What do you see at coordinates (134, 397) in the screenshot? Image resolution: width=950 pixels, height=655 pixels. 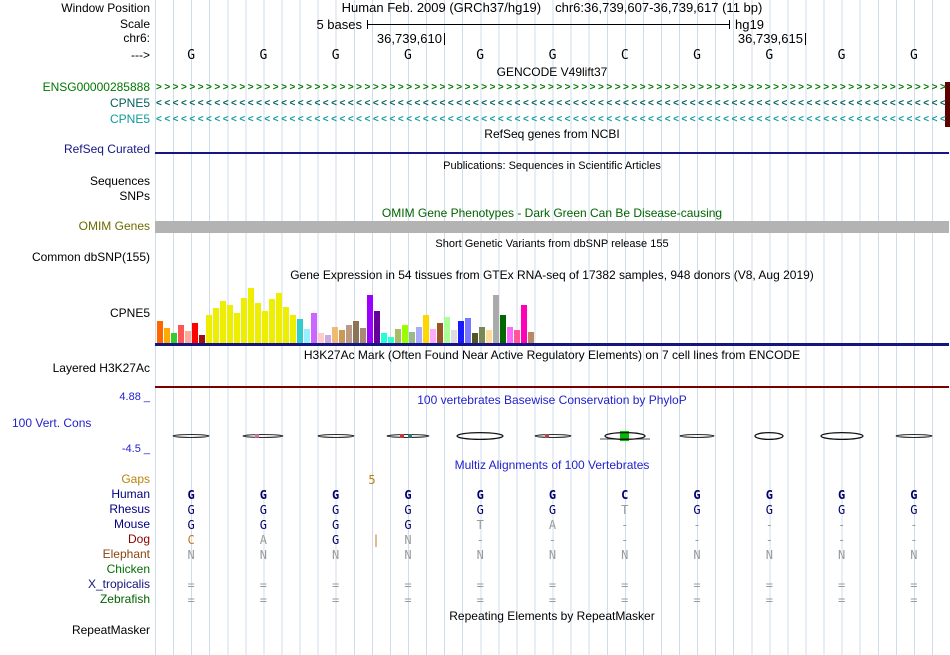 I see `phylop-max-value: 4.88 _` at bounding box center [134, 397].